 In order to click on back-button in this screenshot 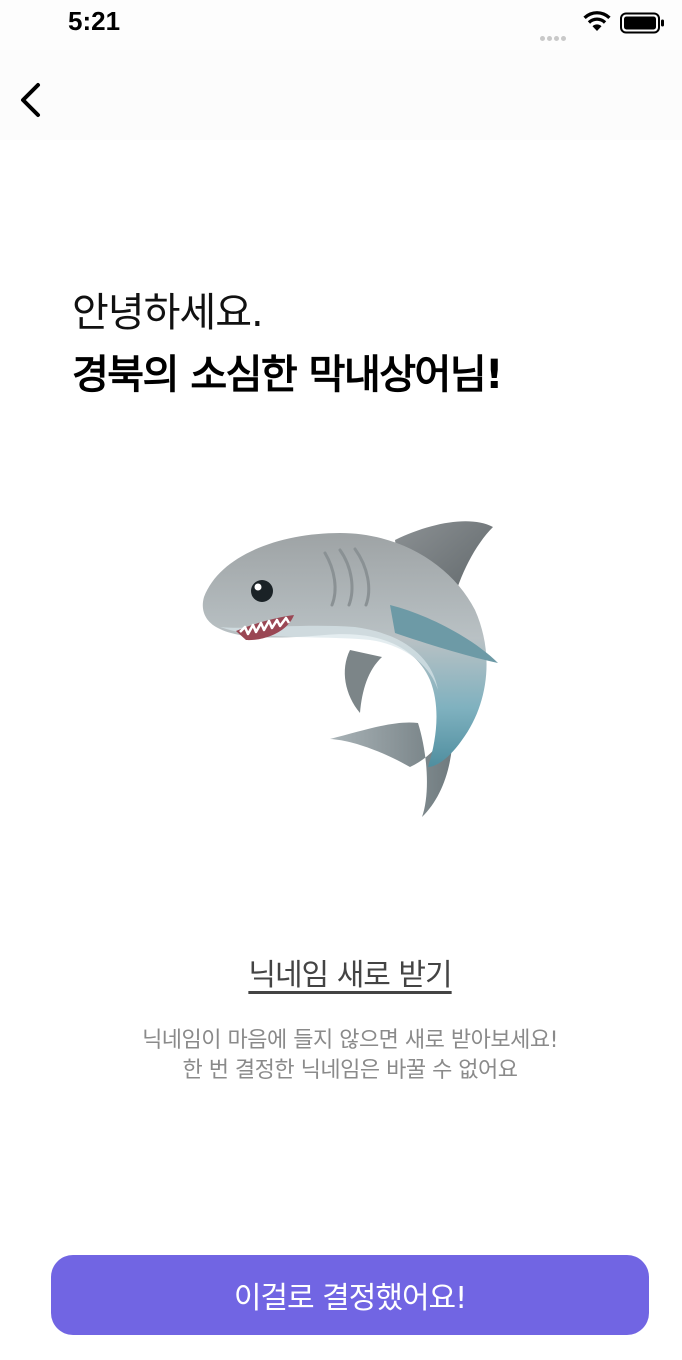, I will do `click(30, 100)`.